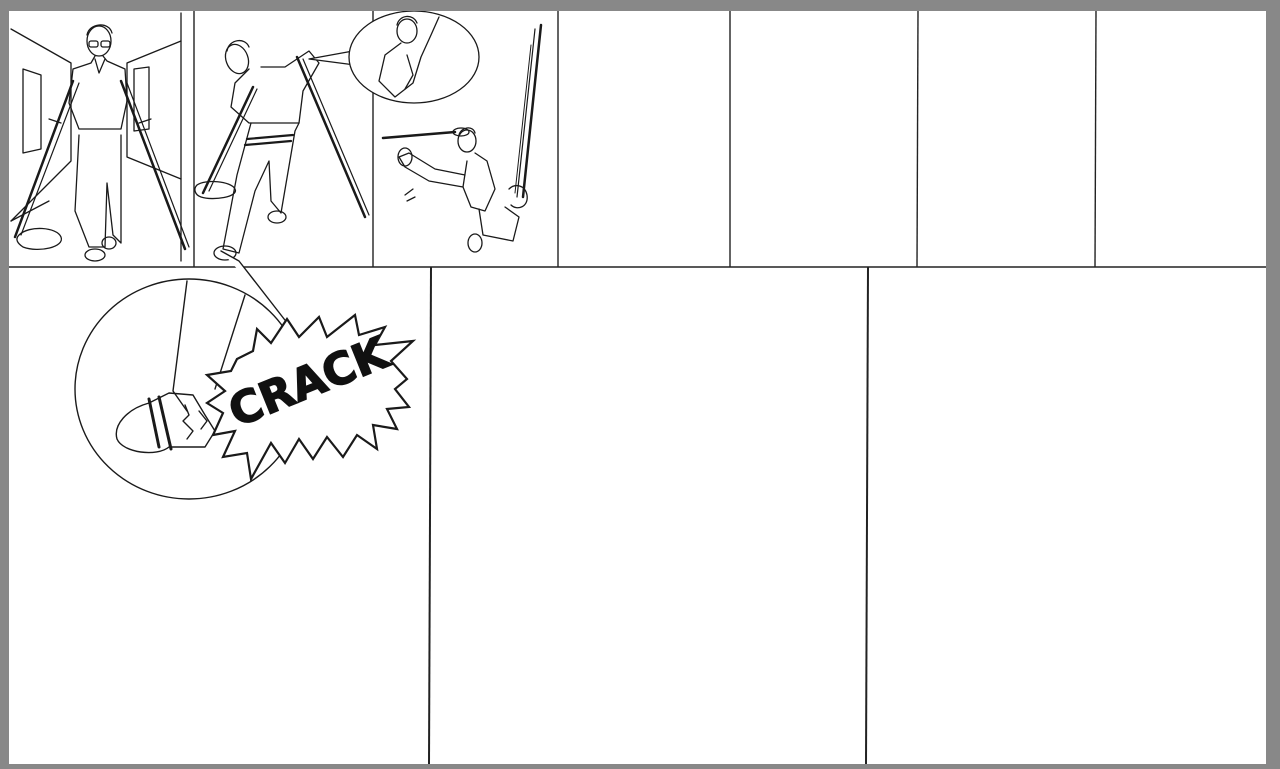 This screenshot has width=1280, height=769. I want to click on inset-bubble, so click(414, 57).